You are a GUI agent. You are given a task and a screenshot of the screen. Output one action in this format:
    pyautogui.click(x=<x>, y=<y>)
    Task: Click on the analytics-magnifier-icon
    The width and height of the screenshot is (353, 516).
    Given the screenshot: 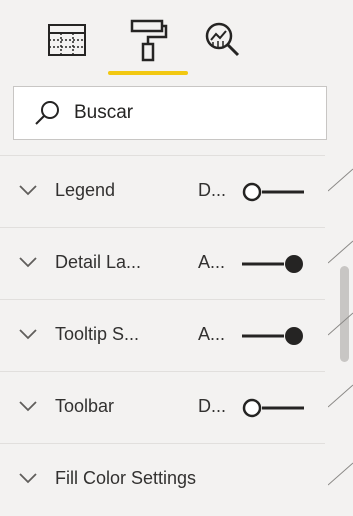 What is the action you would take?
    pyautogui.click(x=222, y=39)
    